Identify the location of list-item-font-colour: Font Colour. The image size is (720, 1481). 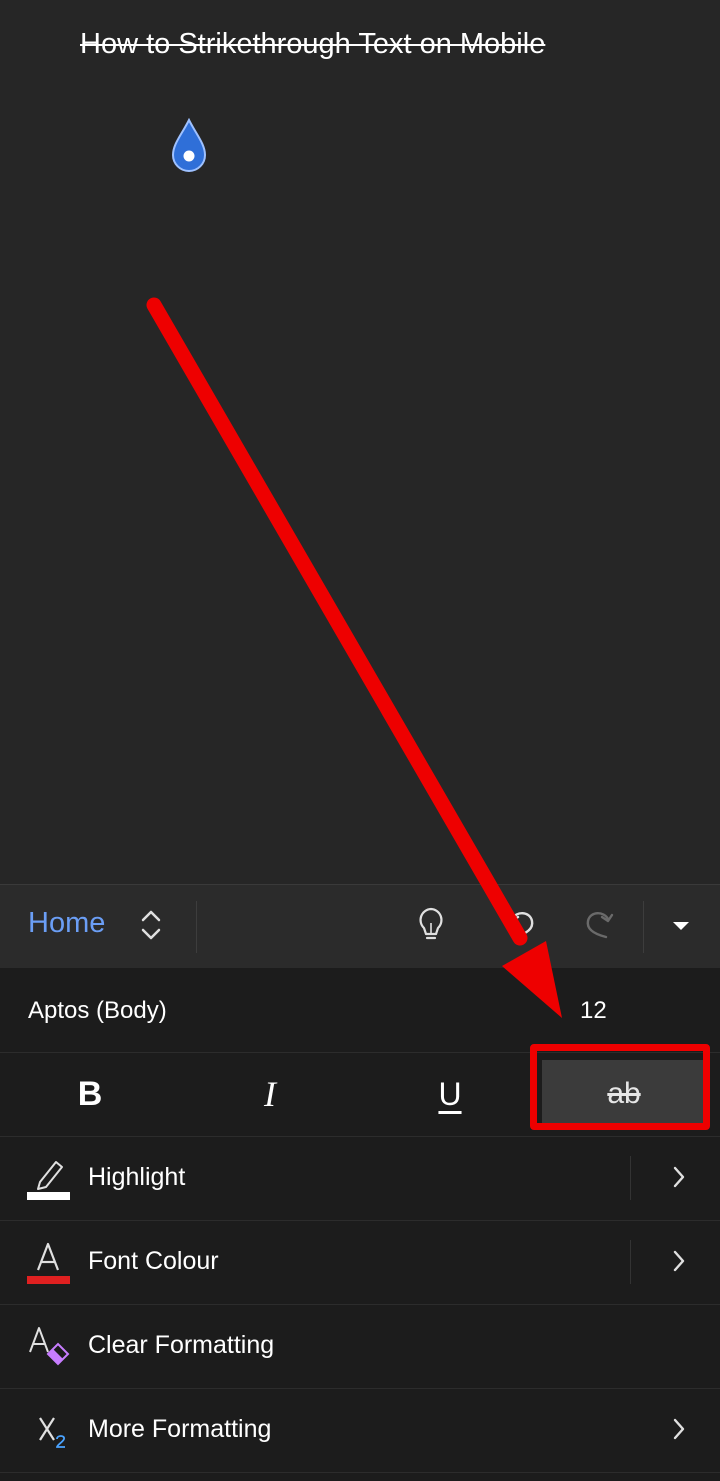
(360, 1262).